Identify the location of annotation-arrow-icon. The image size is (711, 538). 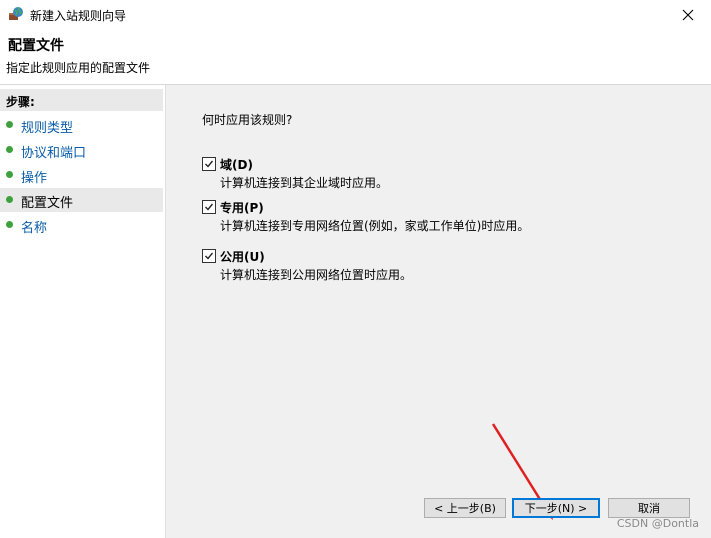
(522, 471).